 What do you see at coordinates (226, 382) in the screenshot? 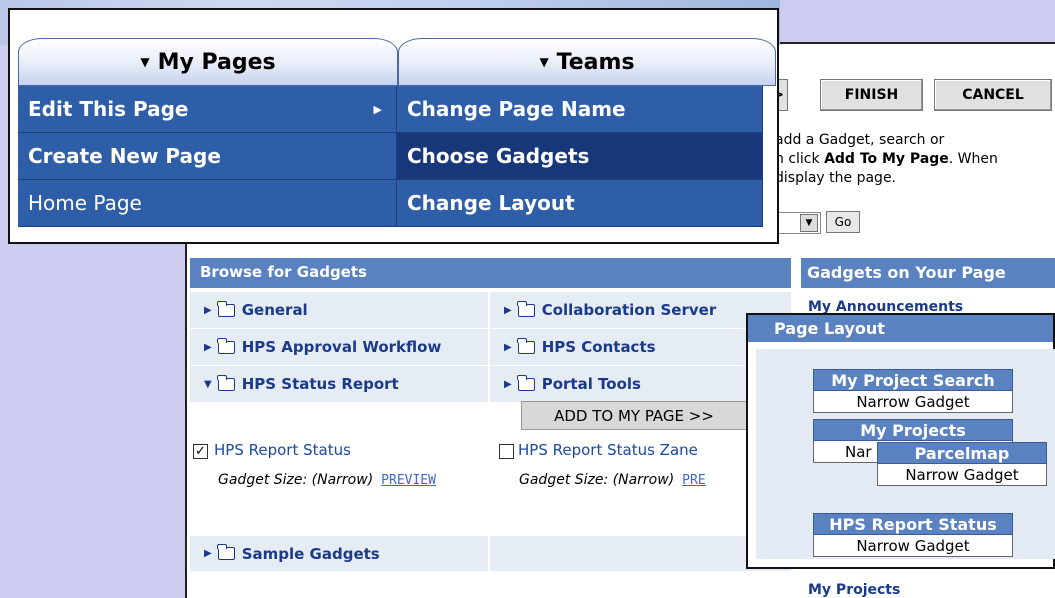
I see `open-folder-icon` at bounding box center [226, 382].